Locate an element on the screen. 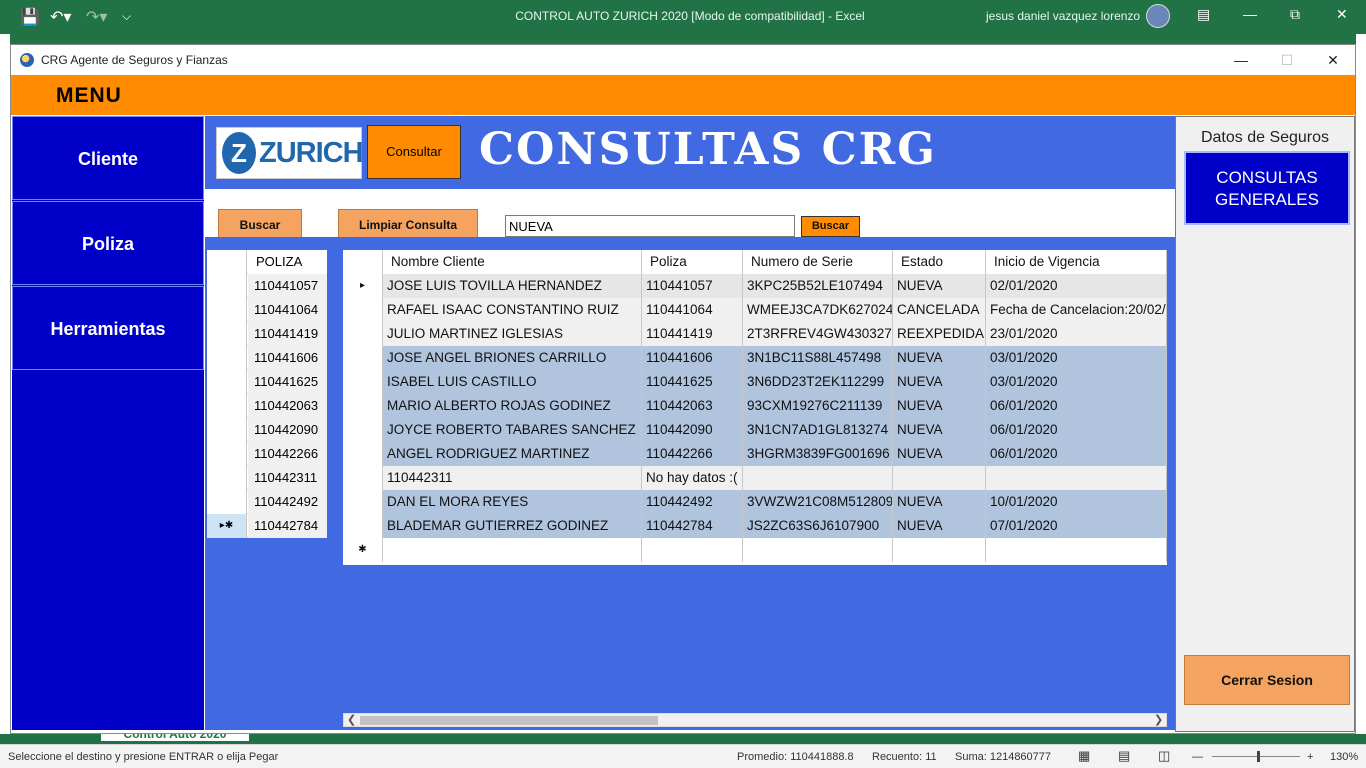 Image resolution: width=1366 pixels, height=768 pixels. sidebar-item-herramientas: Herramientas is located at coordinates (108, 328).